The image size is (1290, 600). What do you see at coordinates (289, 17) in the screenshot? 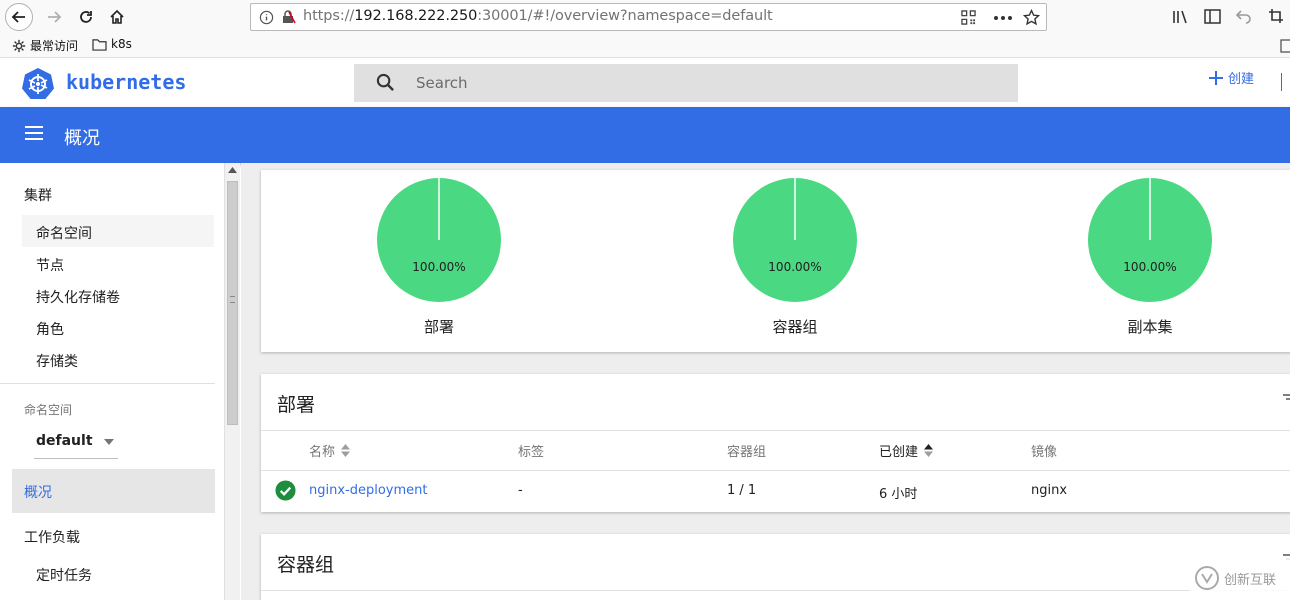
I see `insecure-lock-icon` at bounding box center [289, 17].